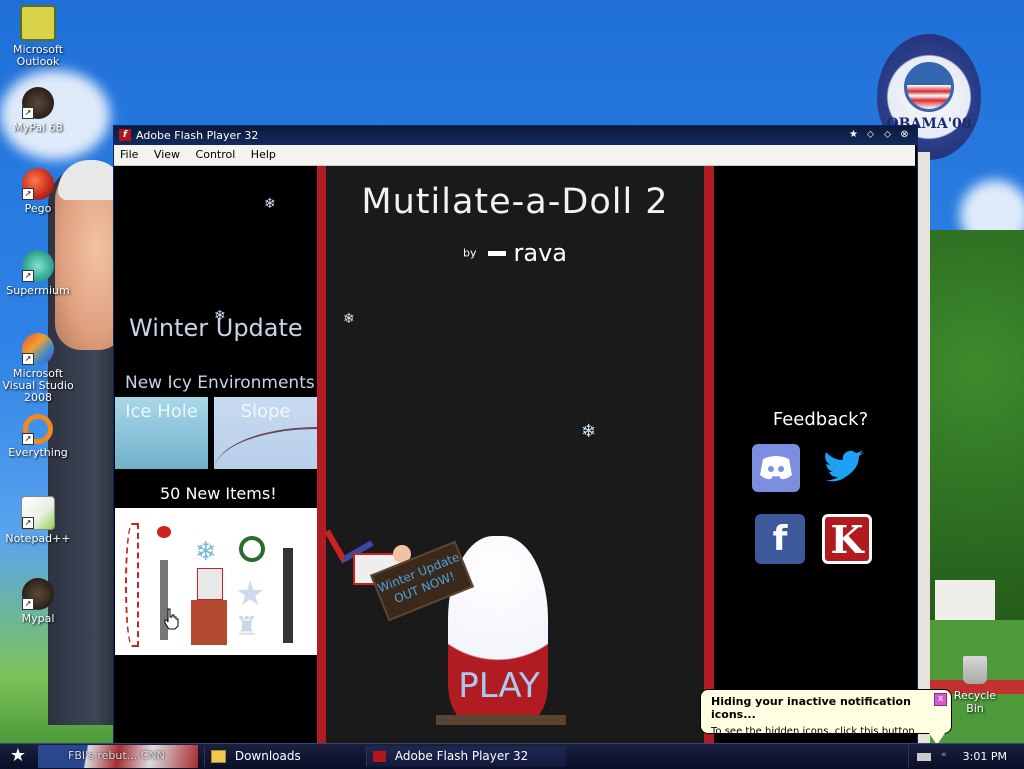 This screenshot has height=769, width=1024. What do you see at coordinates (924, 757) in the screenshot?
I see `keyboard-icon` at bounding box center [924, 757].